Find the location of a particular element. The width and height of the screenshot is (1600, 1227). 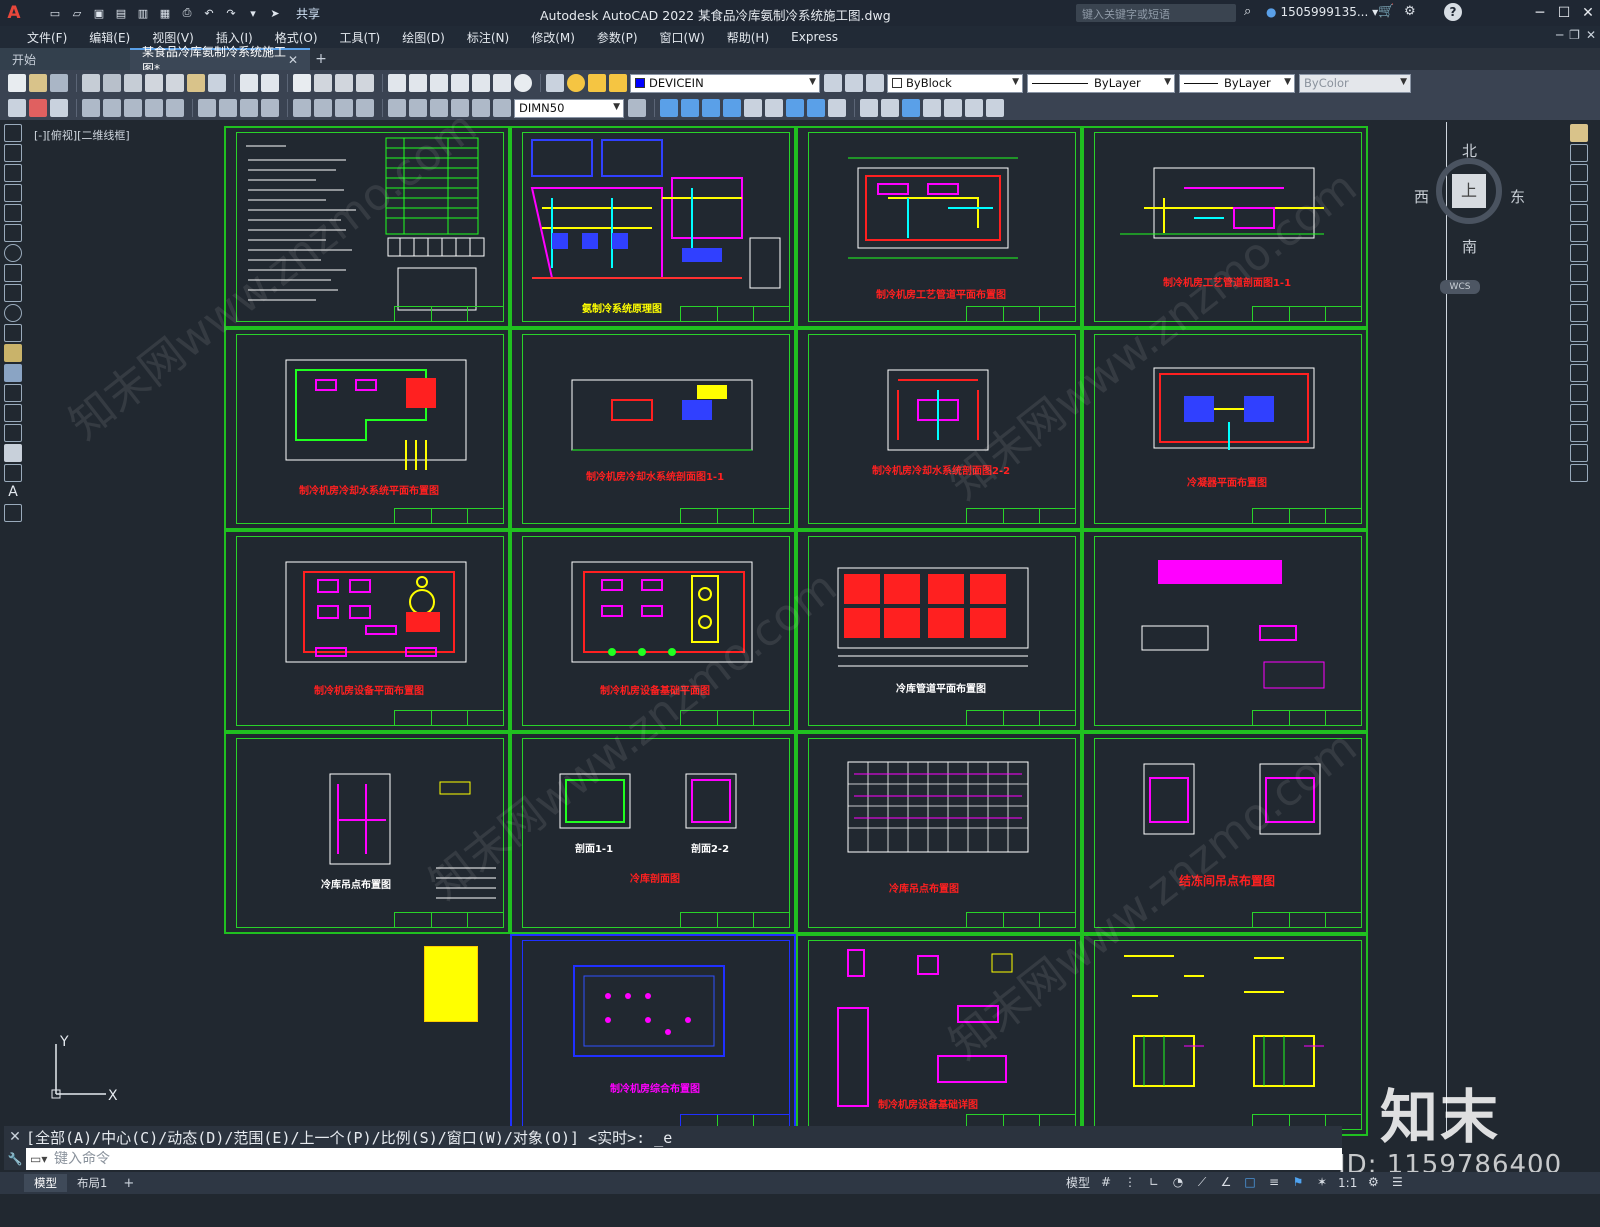

new-tab-button: + is located at coordinates (321, 59).